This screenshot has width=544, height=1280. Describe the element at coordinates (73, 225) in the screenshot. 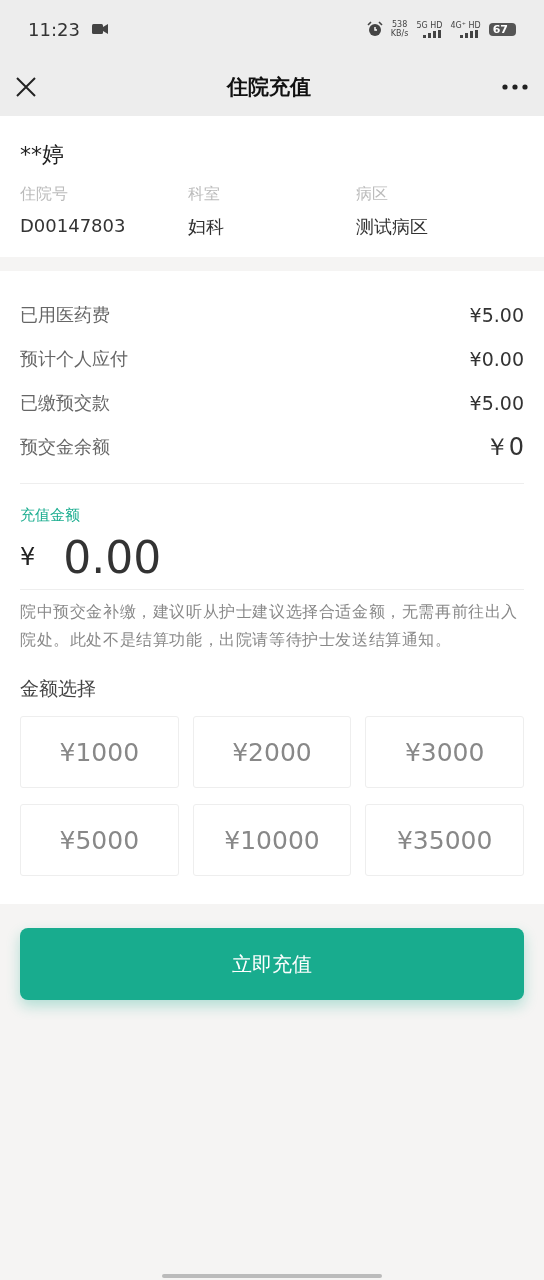

I see `field-value: D00147803` at that location.